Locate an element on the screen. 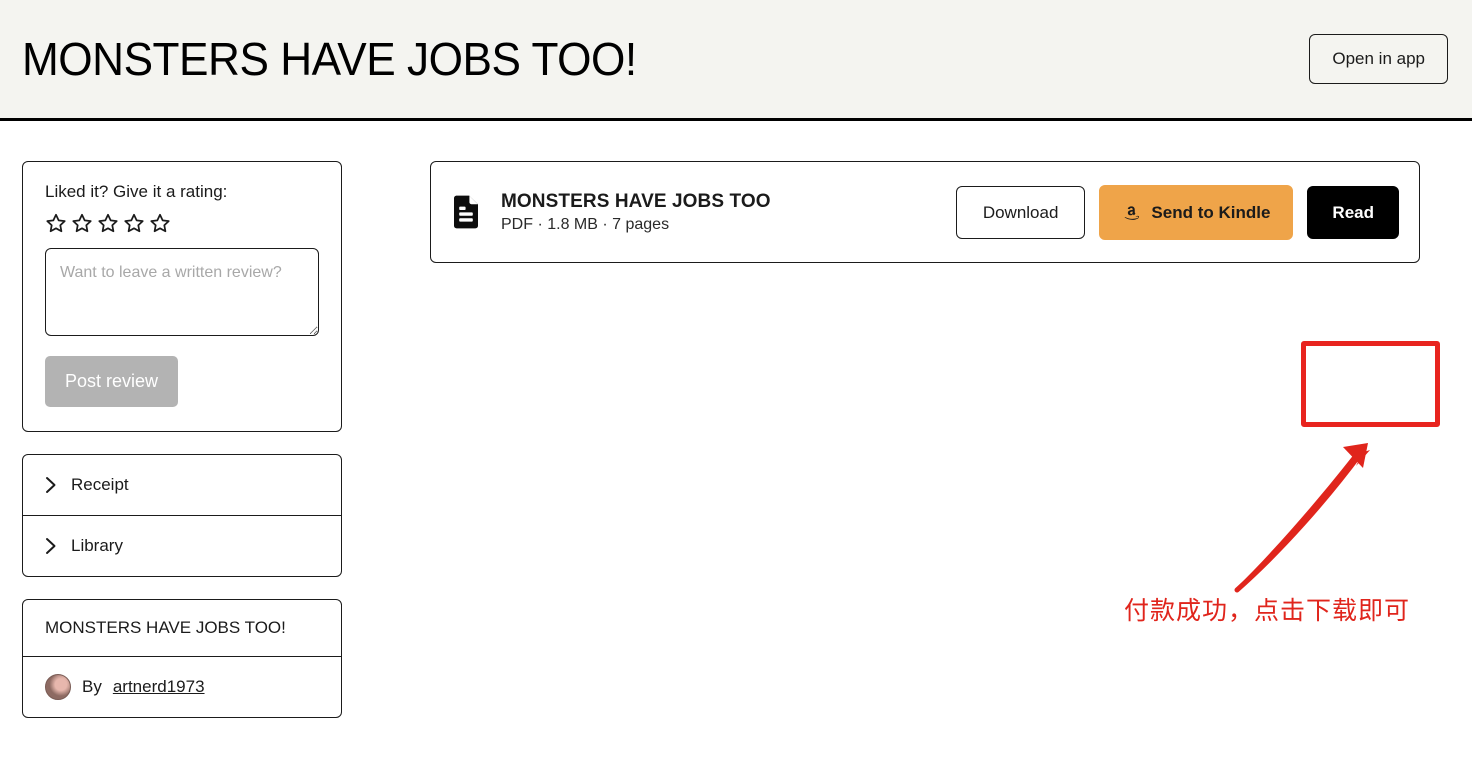 Image resolution: width=1472 pixels, height=776 pixels. amazon-icon is located at coordinates (1132, 212).